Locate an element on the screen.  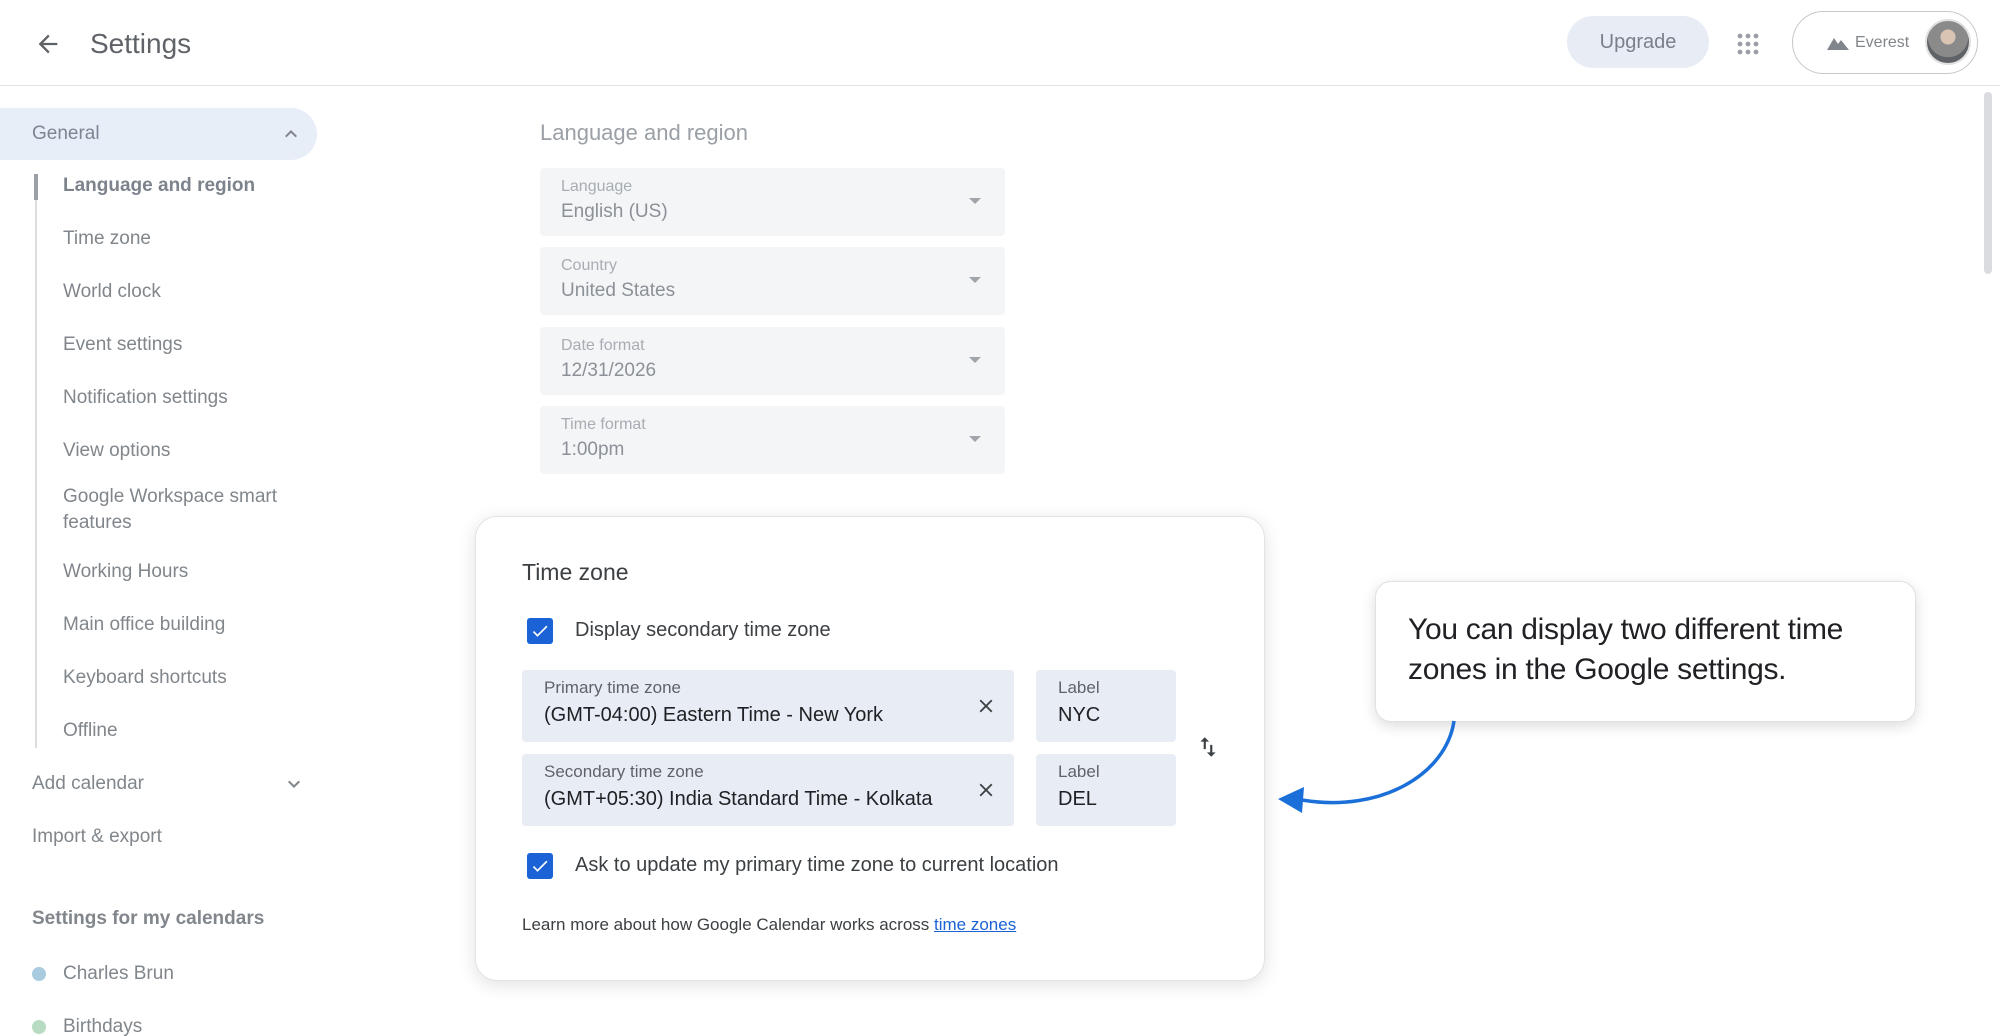
nav-add-calendar: Add calendar is located at coordinates (88, 784).